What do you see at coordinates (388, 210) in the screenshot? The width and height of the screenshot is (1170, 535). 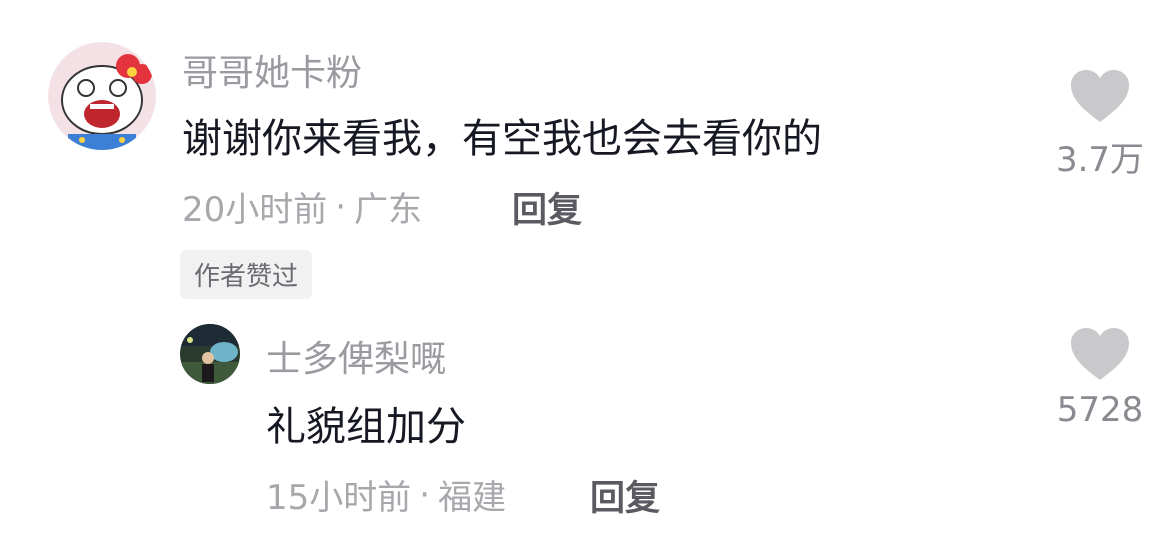 I see `comment-location: 广东` at bounding box center [388, 210].